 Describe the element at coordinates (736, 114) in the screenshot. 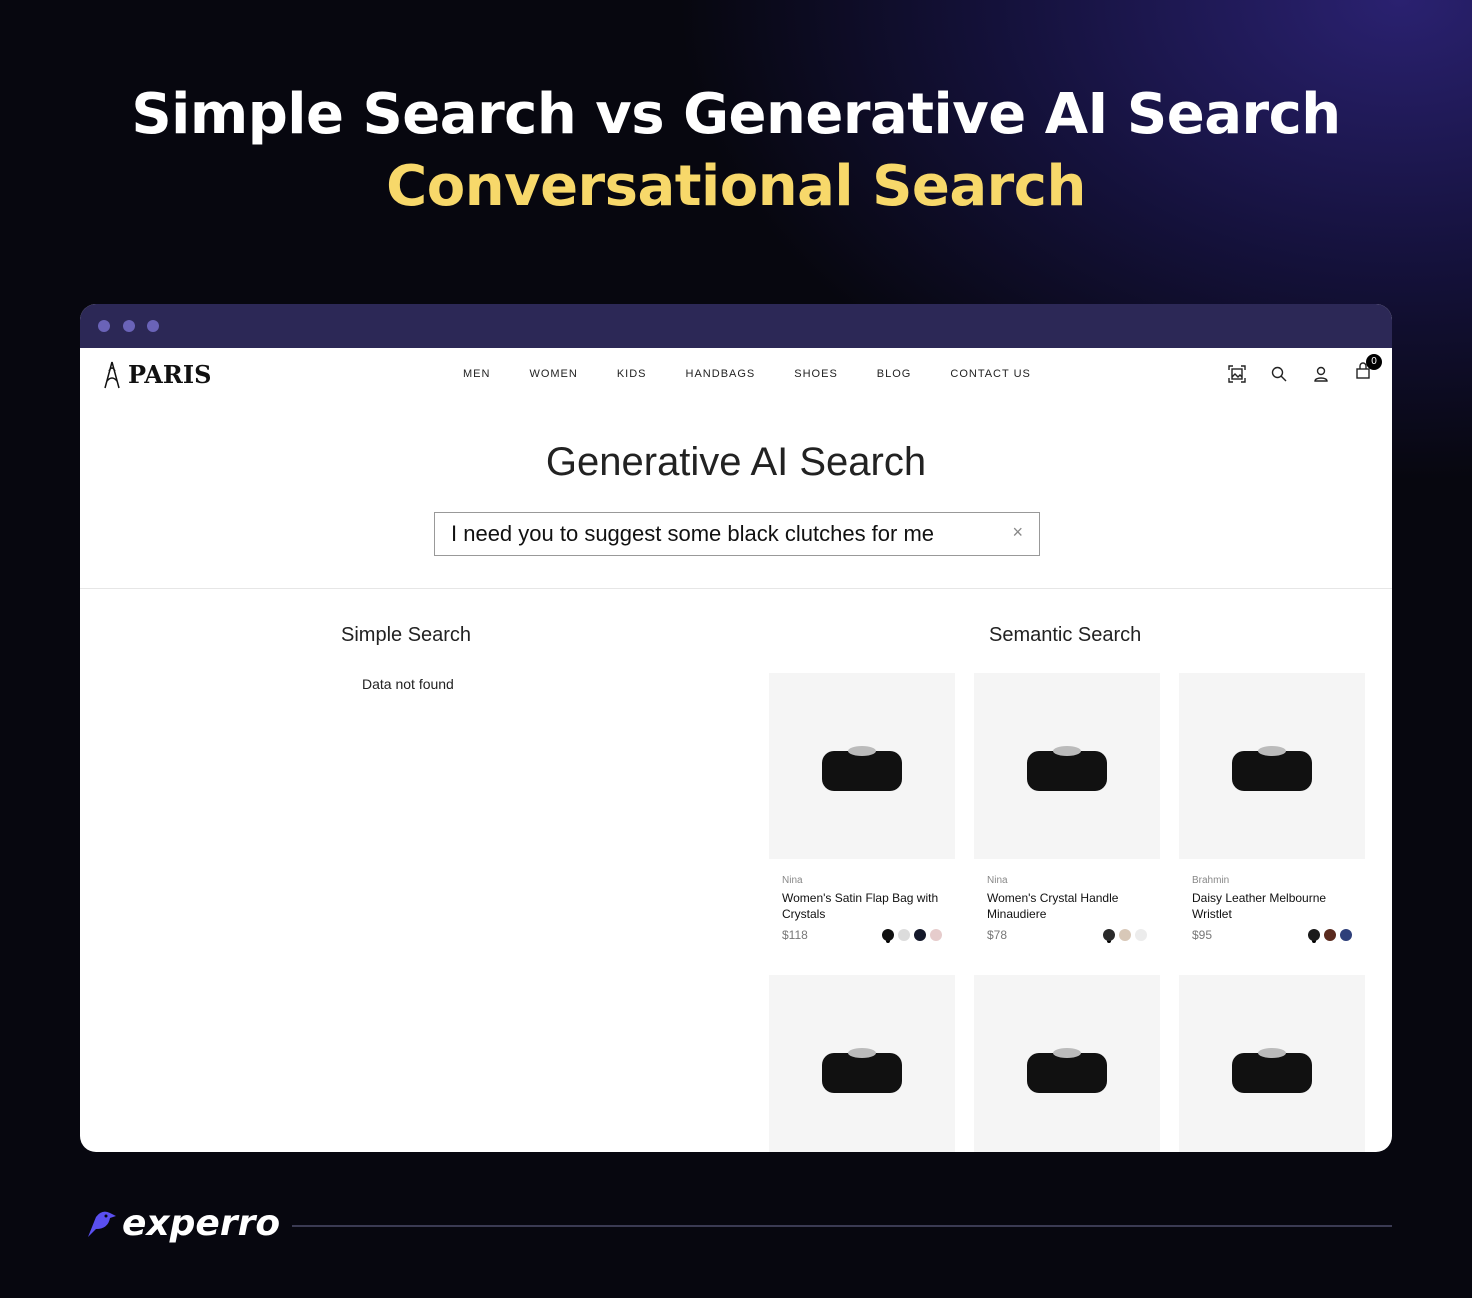

I see `headline: Simple Search vs Generative AI Search` at that location.